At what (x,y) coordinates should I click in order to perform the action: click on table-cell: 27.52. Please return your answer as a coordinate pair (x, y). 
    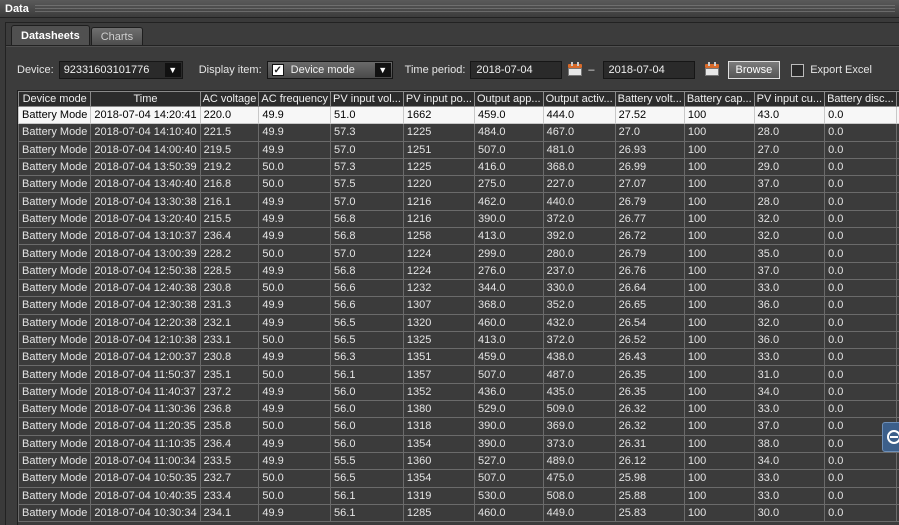
    Looking at the image, I should click on (649, 115).